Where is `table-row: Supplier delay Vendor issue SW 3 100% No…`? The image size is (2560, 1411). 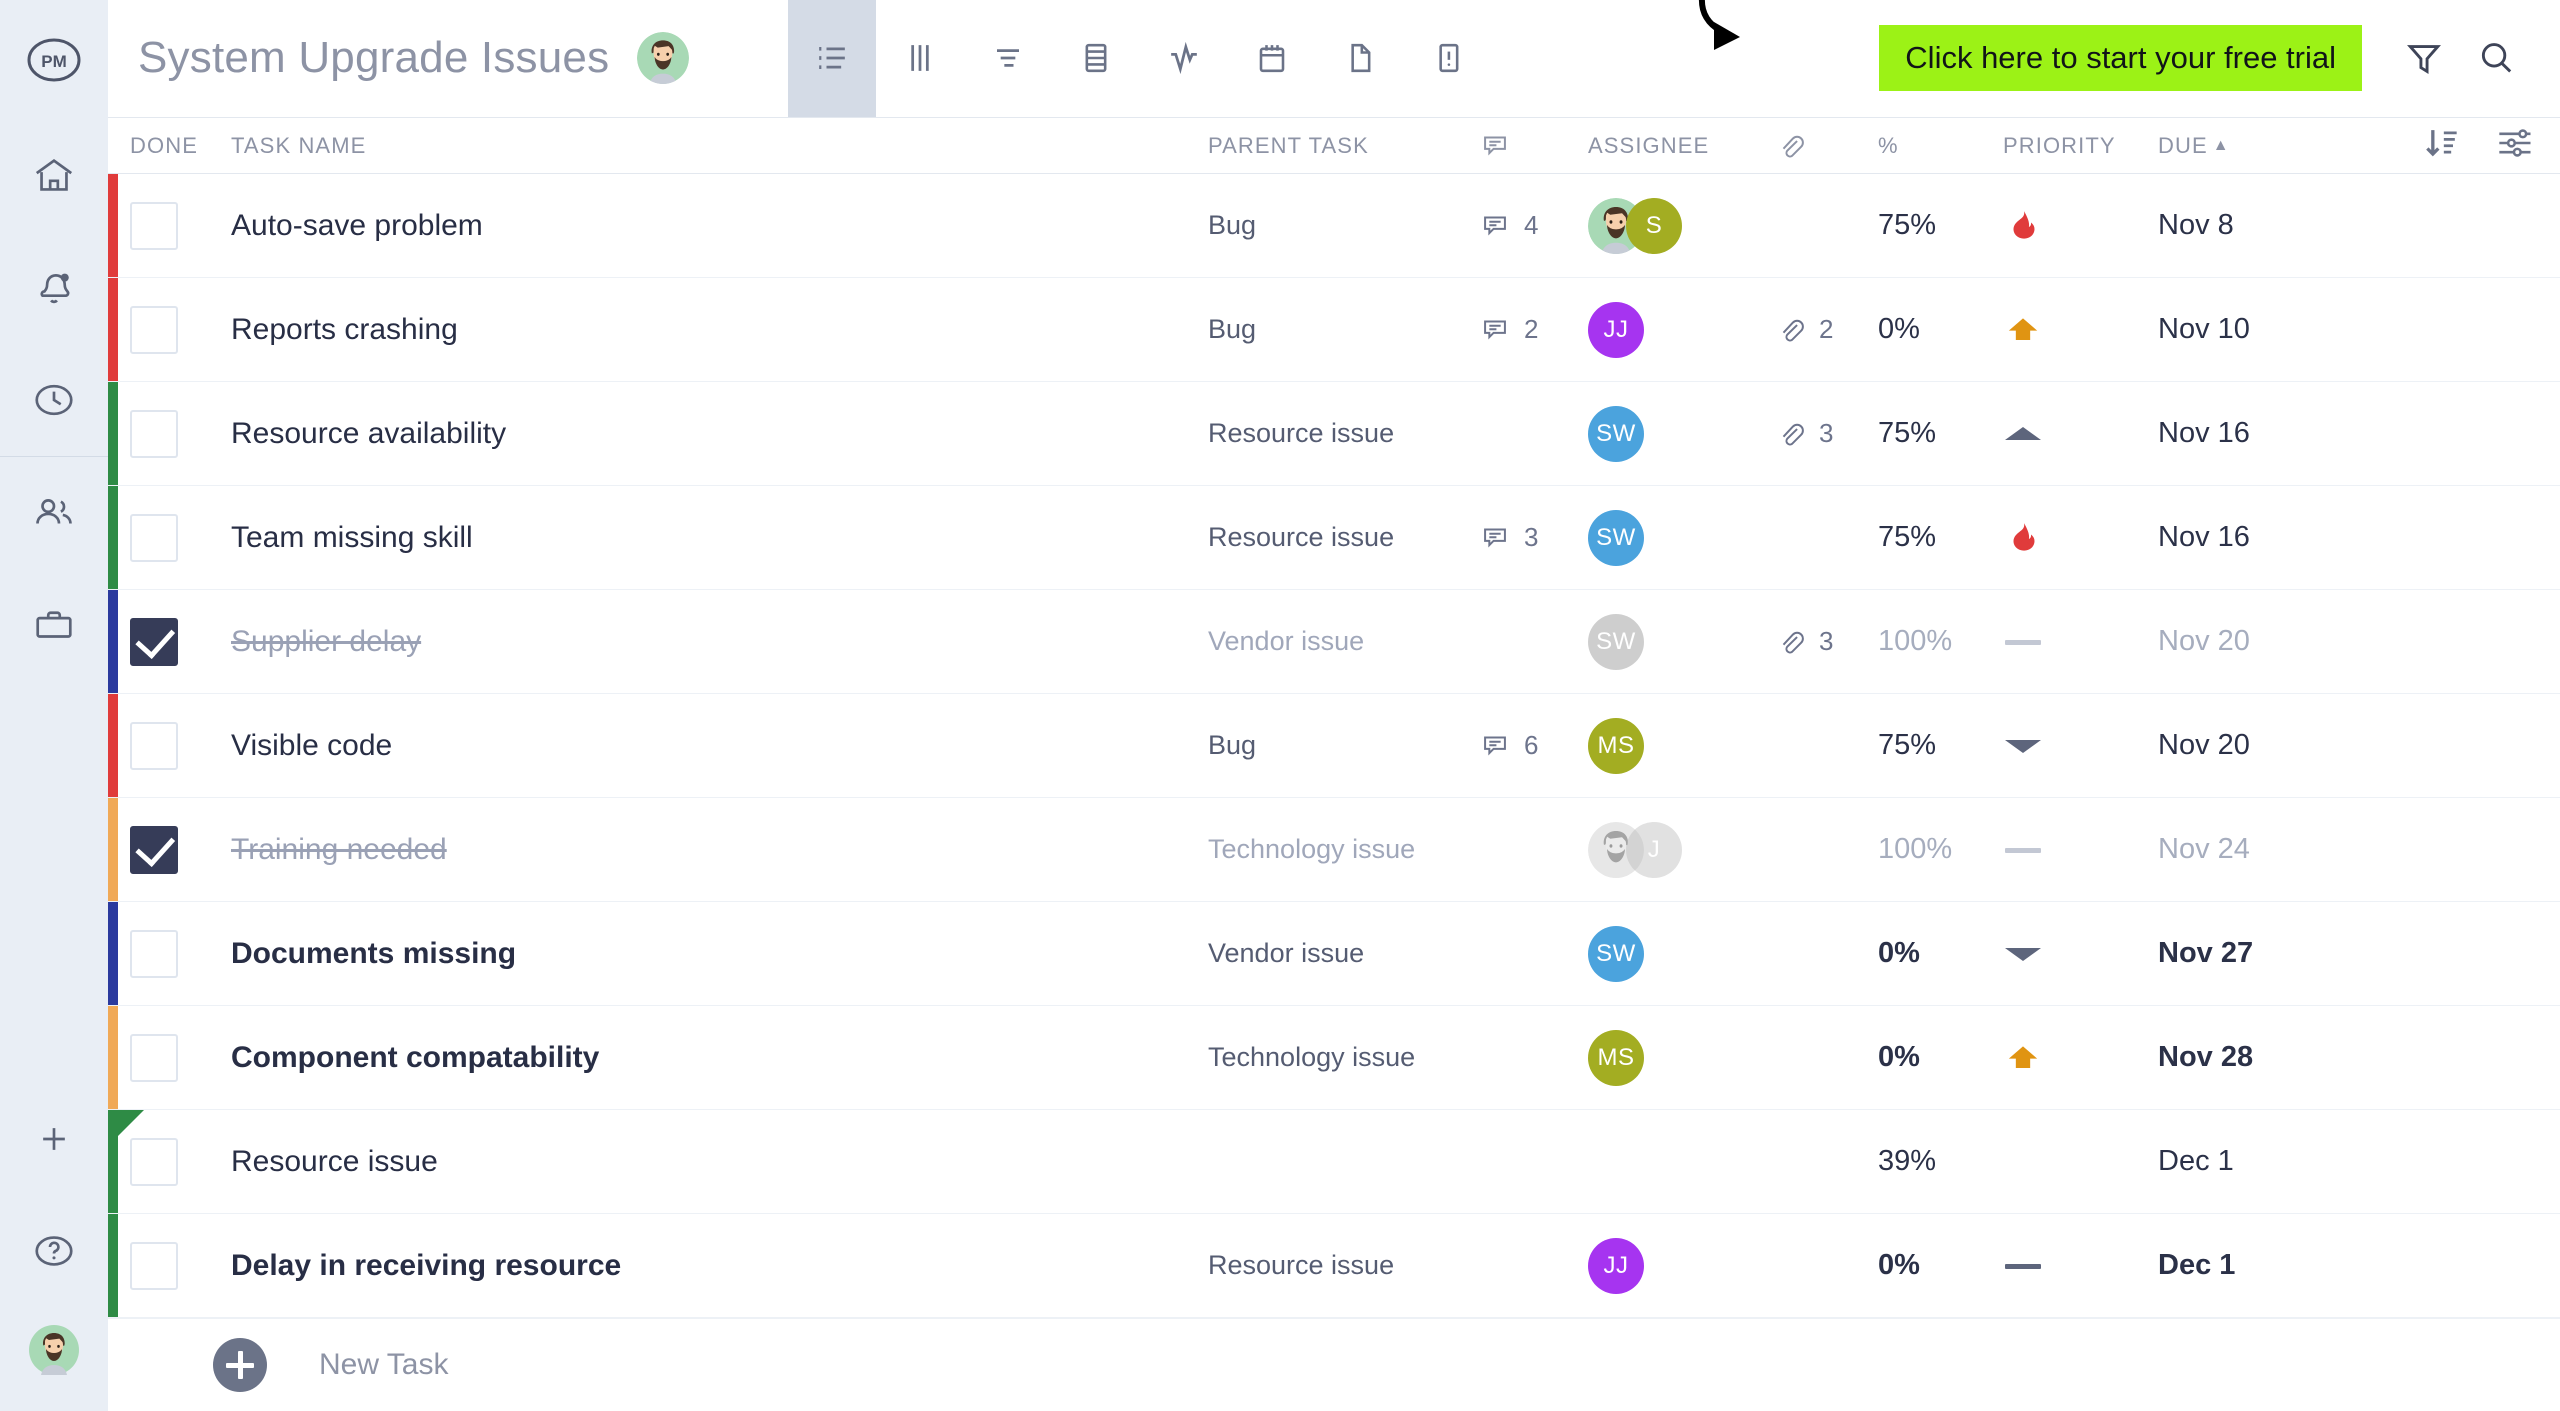 table-row: Supplier delay Vendor issue SW 3 100% No… is located at coordinates (1334, 642).